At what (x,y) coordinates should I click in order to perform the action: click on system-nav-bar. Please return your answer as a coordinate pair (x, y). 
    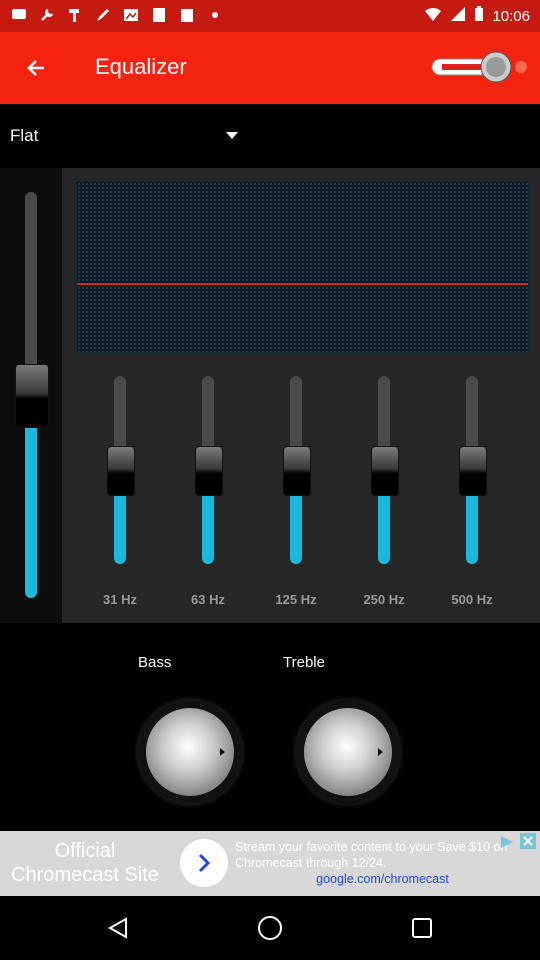
    Looking at the image, I should click on (270, 928).